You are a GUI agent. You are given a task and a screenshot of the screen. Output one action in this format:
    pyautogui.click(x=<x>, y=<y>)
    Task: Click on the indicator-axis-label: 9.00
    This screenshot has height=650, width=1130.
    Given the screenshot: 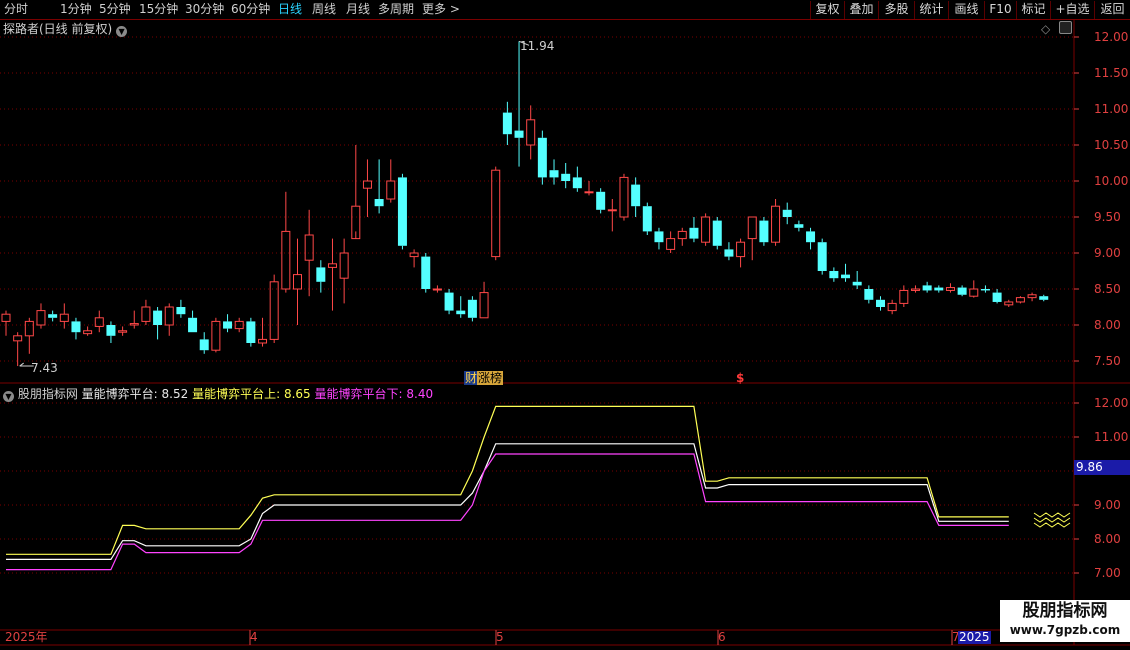 What is the action you would take?
    pyautogui.click(x=1107, y=505)
    